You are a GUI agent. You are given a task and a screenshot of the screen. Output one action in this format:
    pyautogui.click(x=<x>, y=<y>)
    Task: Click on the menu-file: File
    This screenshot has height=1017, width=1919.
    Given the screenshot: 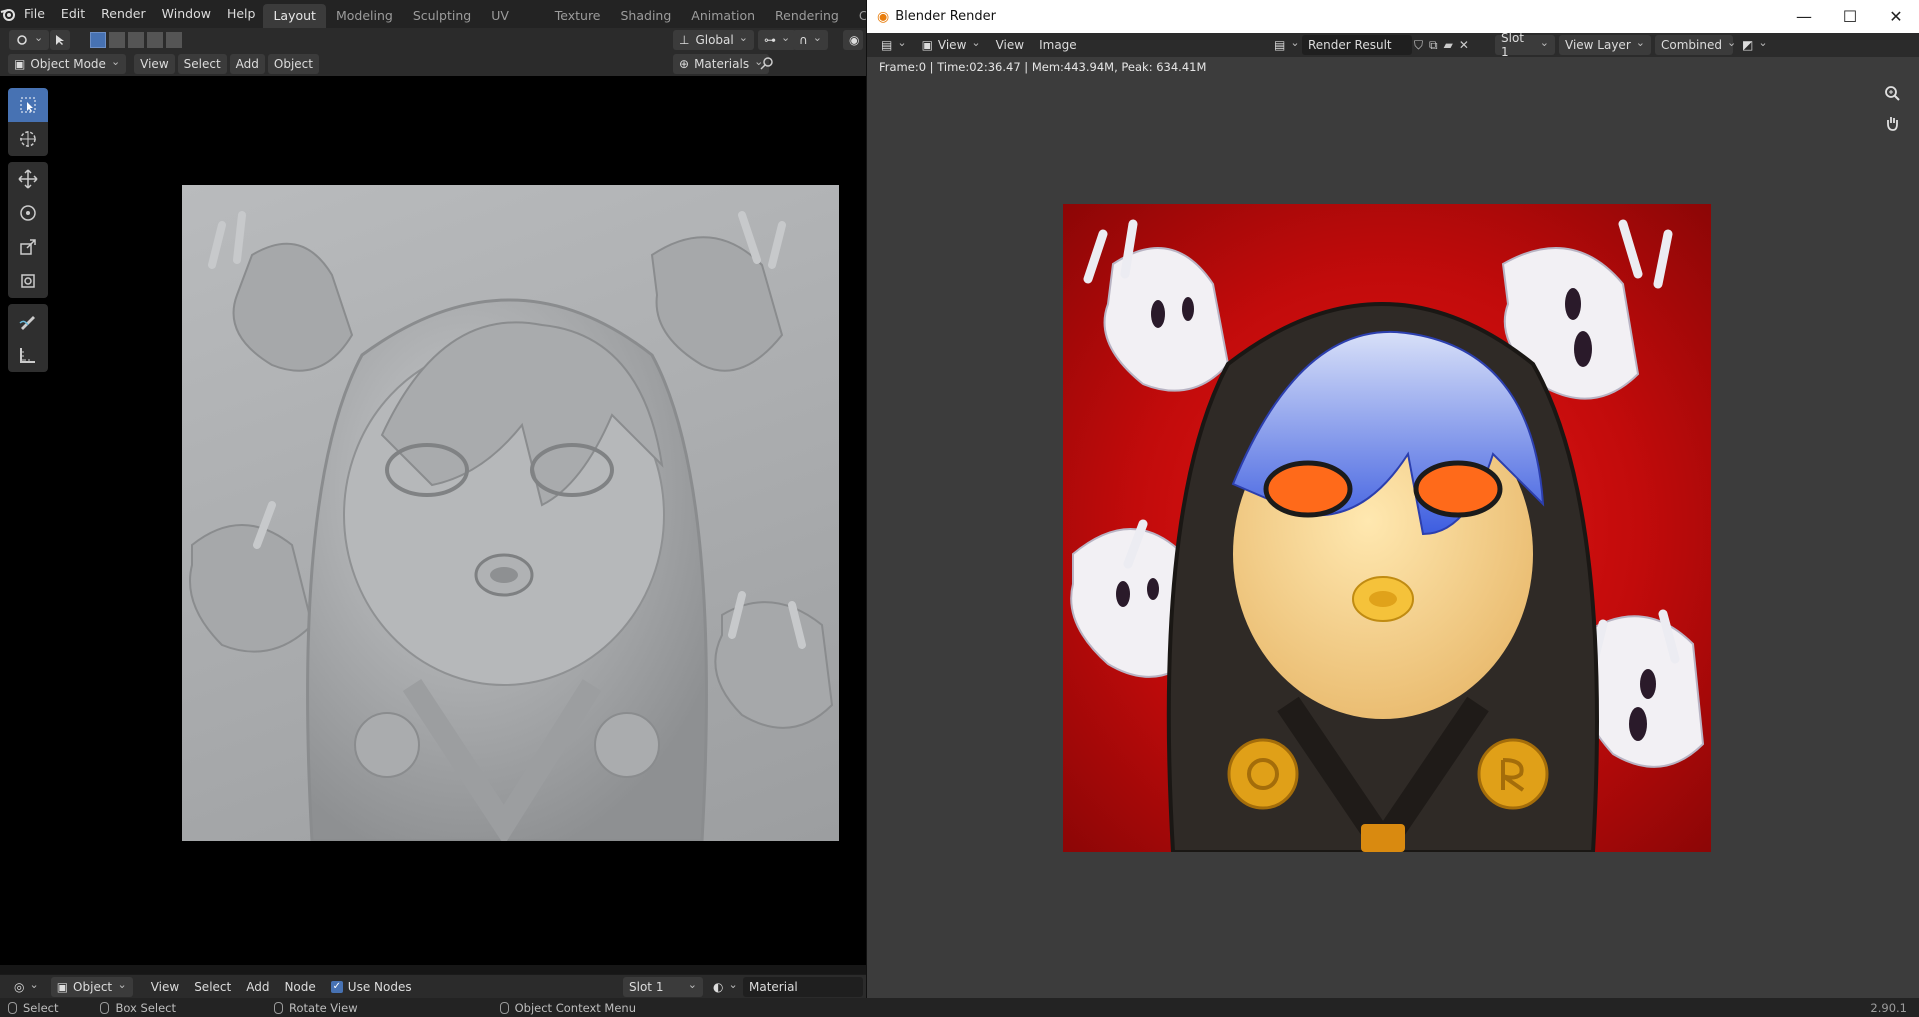 What is the action you would take?
    pyautogui.click(x=34, y=14)
    